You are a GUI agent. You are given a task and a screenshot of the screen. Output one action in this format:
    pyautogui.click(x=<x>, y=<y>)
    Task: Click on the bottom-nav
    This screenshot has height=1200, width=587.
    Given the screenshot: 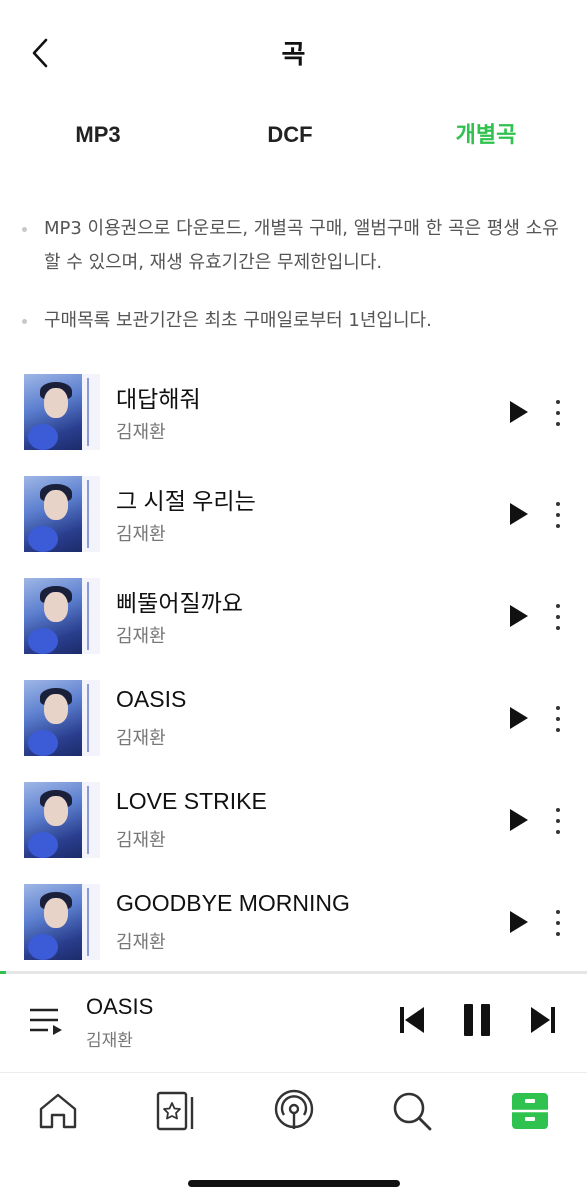 What is the action you would take?
    pyautogui.click(x=293, y=1109)
    